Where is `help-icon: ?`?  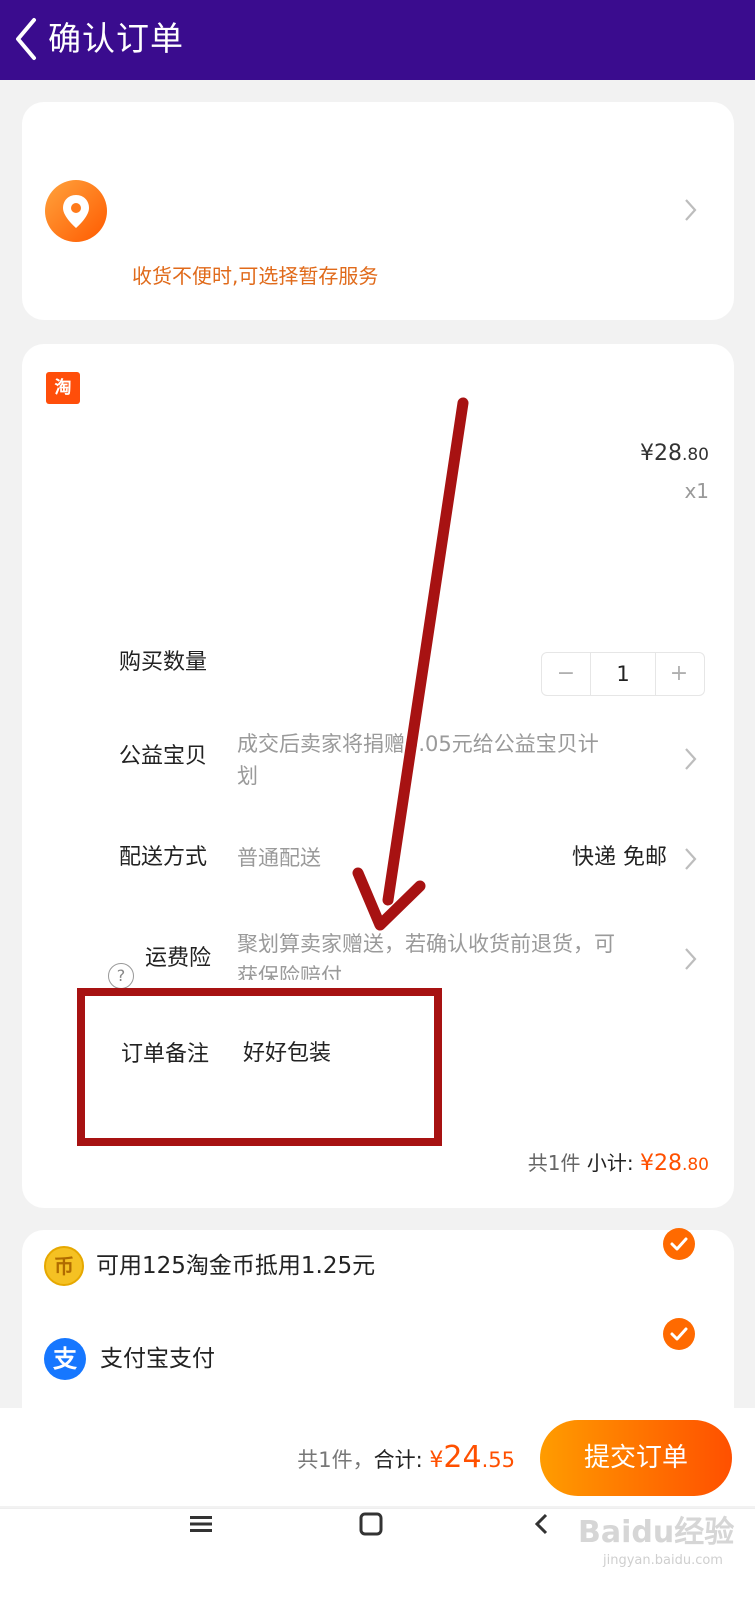
help-icon: ? is located at coordinates (121, 976).